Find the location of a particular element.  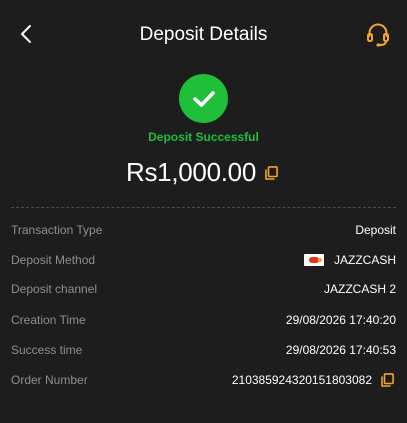

detail-label: Transaction Type is located at coordinates (57, 230).